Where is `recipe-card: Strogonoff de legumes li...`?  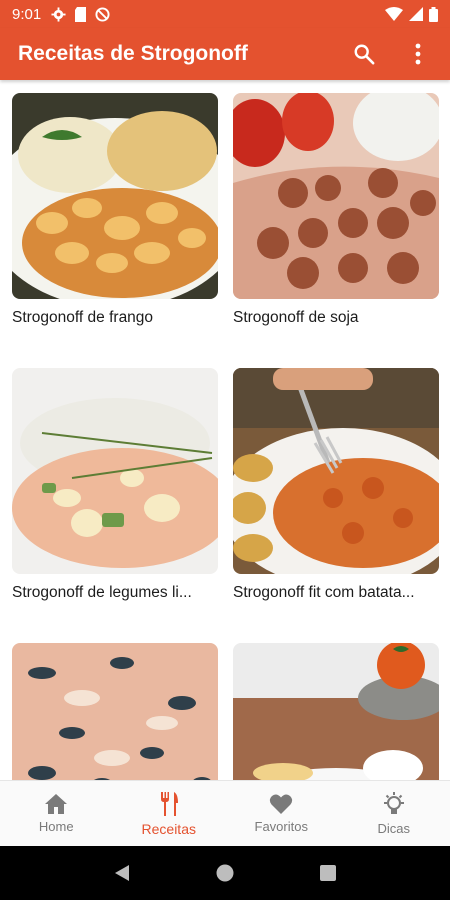
recipe-card: Strogonoff de legumes li... is located at coordinates (115, 485).